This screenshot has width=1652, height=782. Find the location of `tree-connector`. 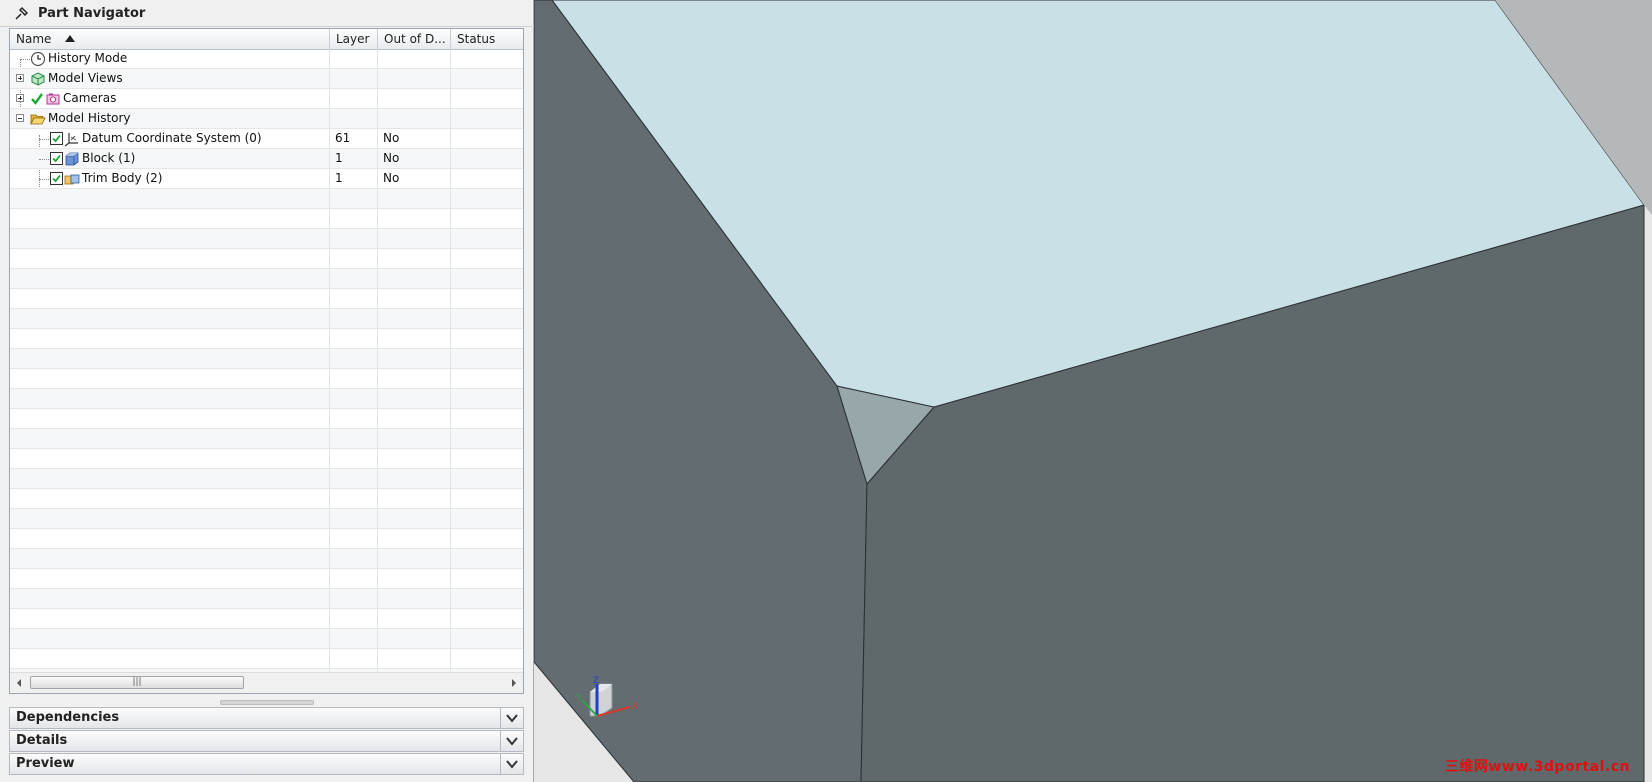

tree-connector is located at coordinates (44, 159).